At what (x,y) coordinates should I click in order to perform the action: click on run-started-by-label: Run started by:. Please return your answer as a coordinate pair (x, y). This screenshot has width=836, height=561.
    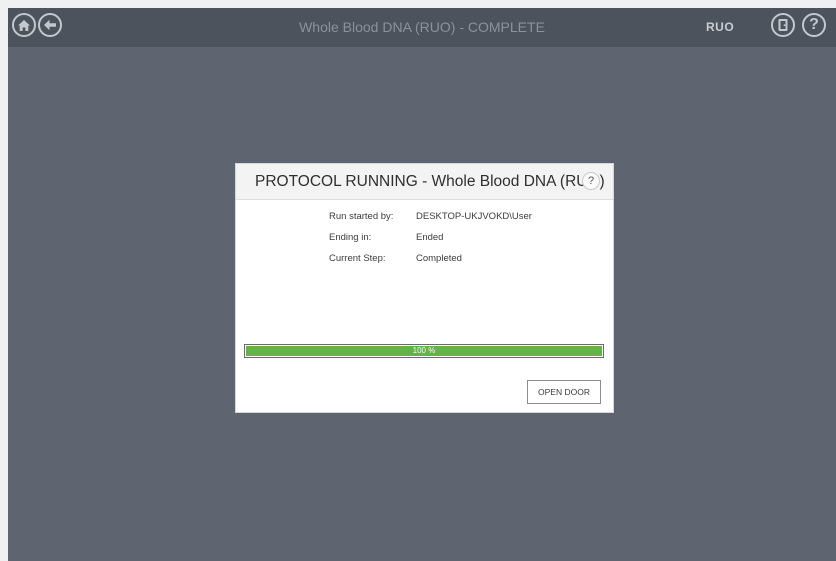
    Looking at the image, I should click on (361, 216).